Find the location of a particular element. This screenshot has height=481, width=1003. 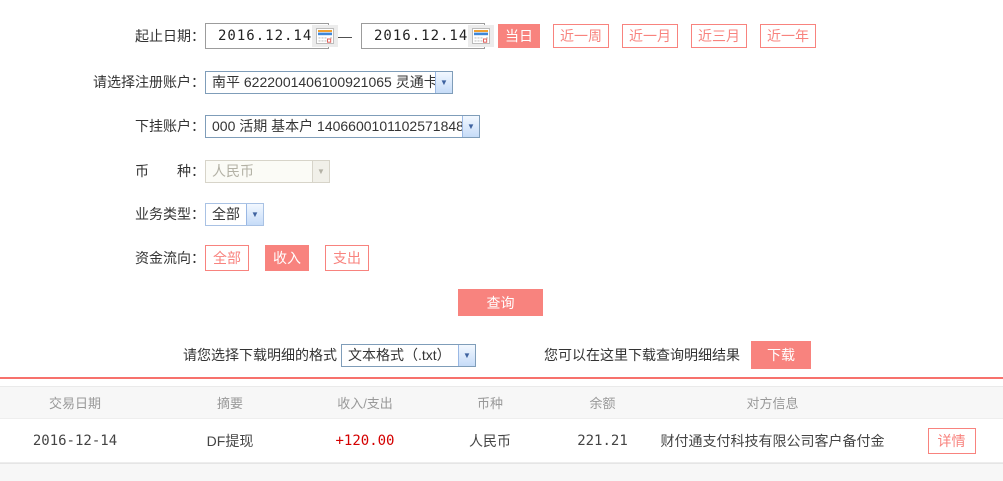

download-format-select: 文本格式（.txt） ▼ is located at coordinates (408, 355).